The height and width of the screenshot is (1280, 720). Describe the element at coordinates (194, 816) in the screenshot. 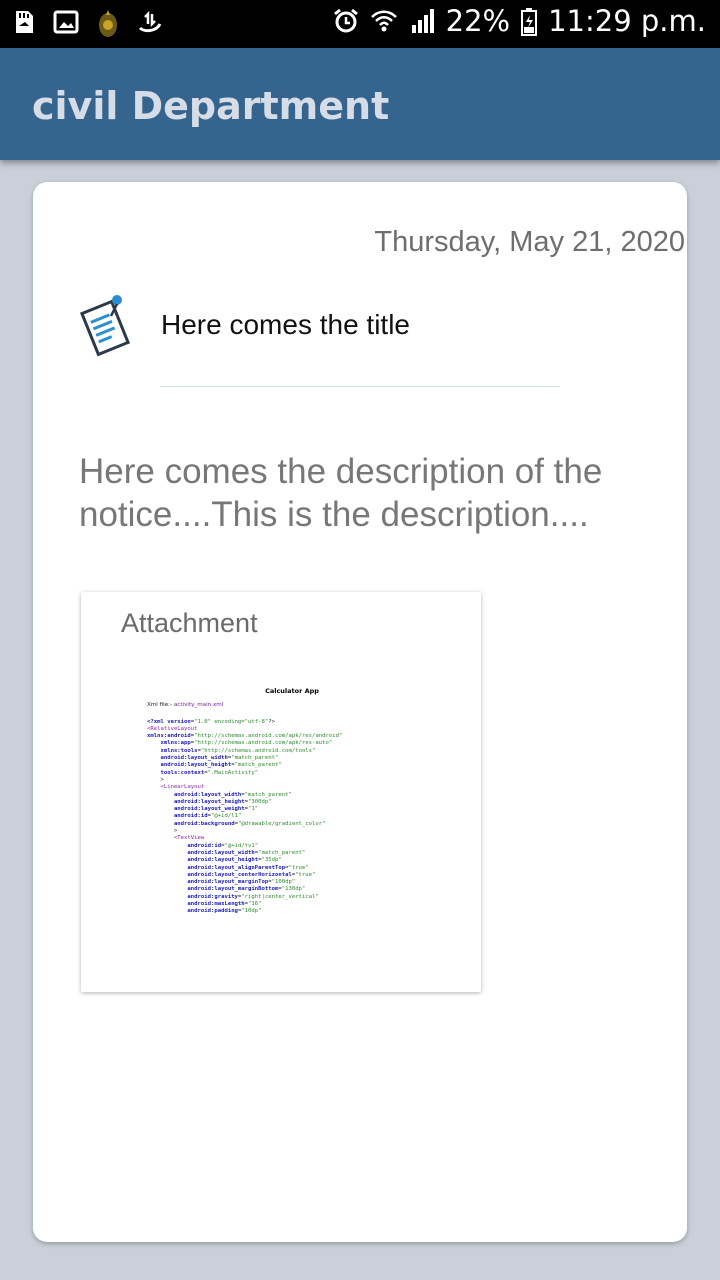

I see `doc-code-line: android:id="@+id/l1"` at that location.